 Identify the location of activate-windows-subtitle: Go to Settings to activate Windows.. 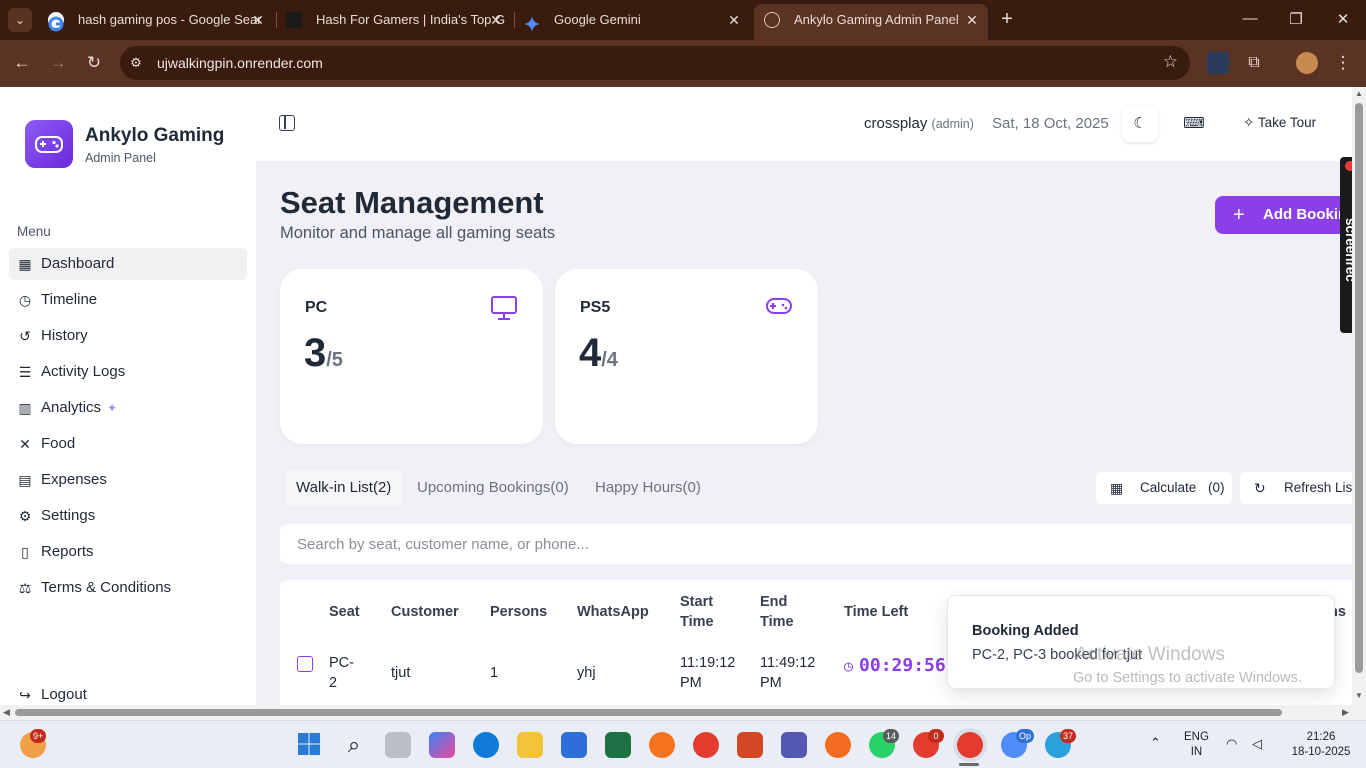
(1187, 678).